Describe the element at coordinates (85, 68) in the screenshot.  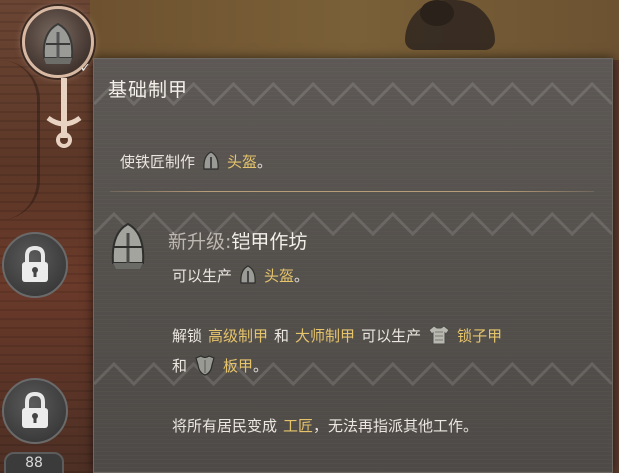
I see `check-icon: ✓` at that location.